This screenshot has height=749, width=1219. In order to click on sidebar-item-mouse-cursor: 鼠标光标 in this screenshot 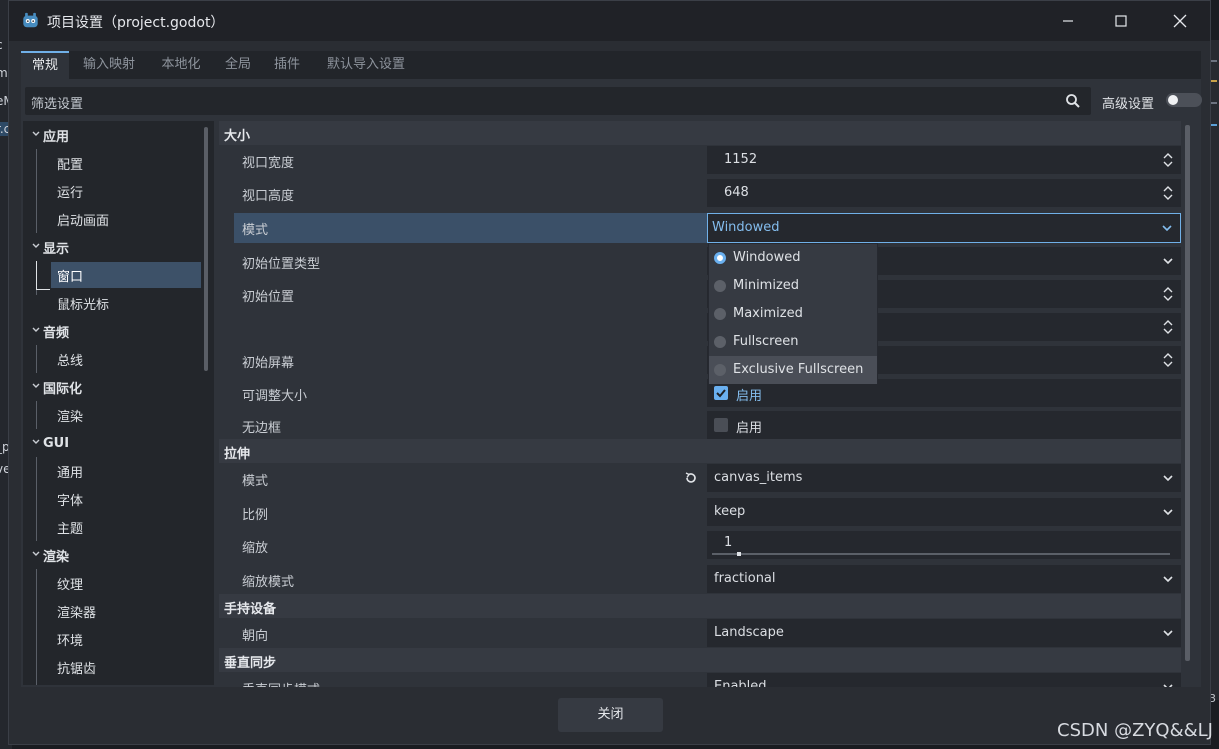, I will do `click(111, 303)`.